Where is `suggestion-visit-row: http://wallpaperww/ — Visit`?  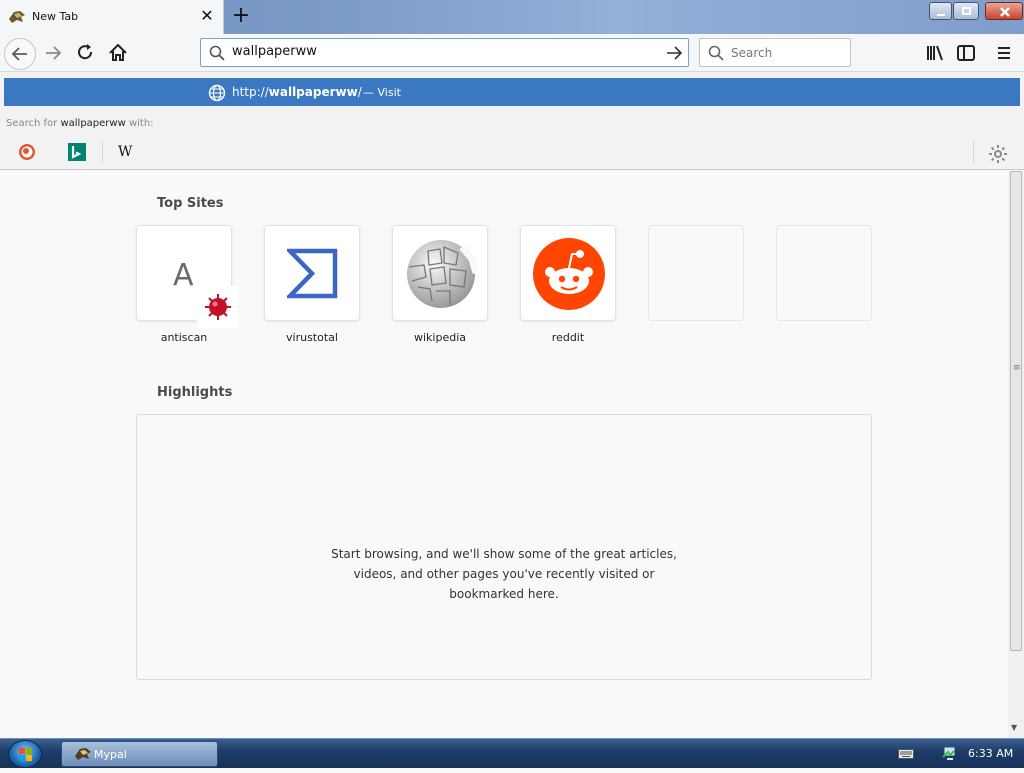 suggestion-visit-row: http://wallpaperww/ — Visit is located at coordinates (512, 92).